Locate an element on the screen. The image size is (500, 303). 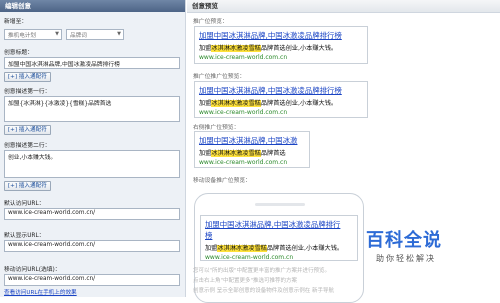
ad-title: 加盟中国冰淇淋品牌,中国冰激凌品牌排行 is located at coordinates (279, 224).